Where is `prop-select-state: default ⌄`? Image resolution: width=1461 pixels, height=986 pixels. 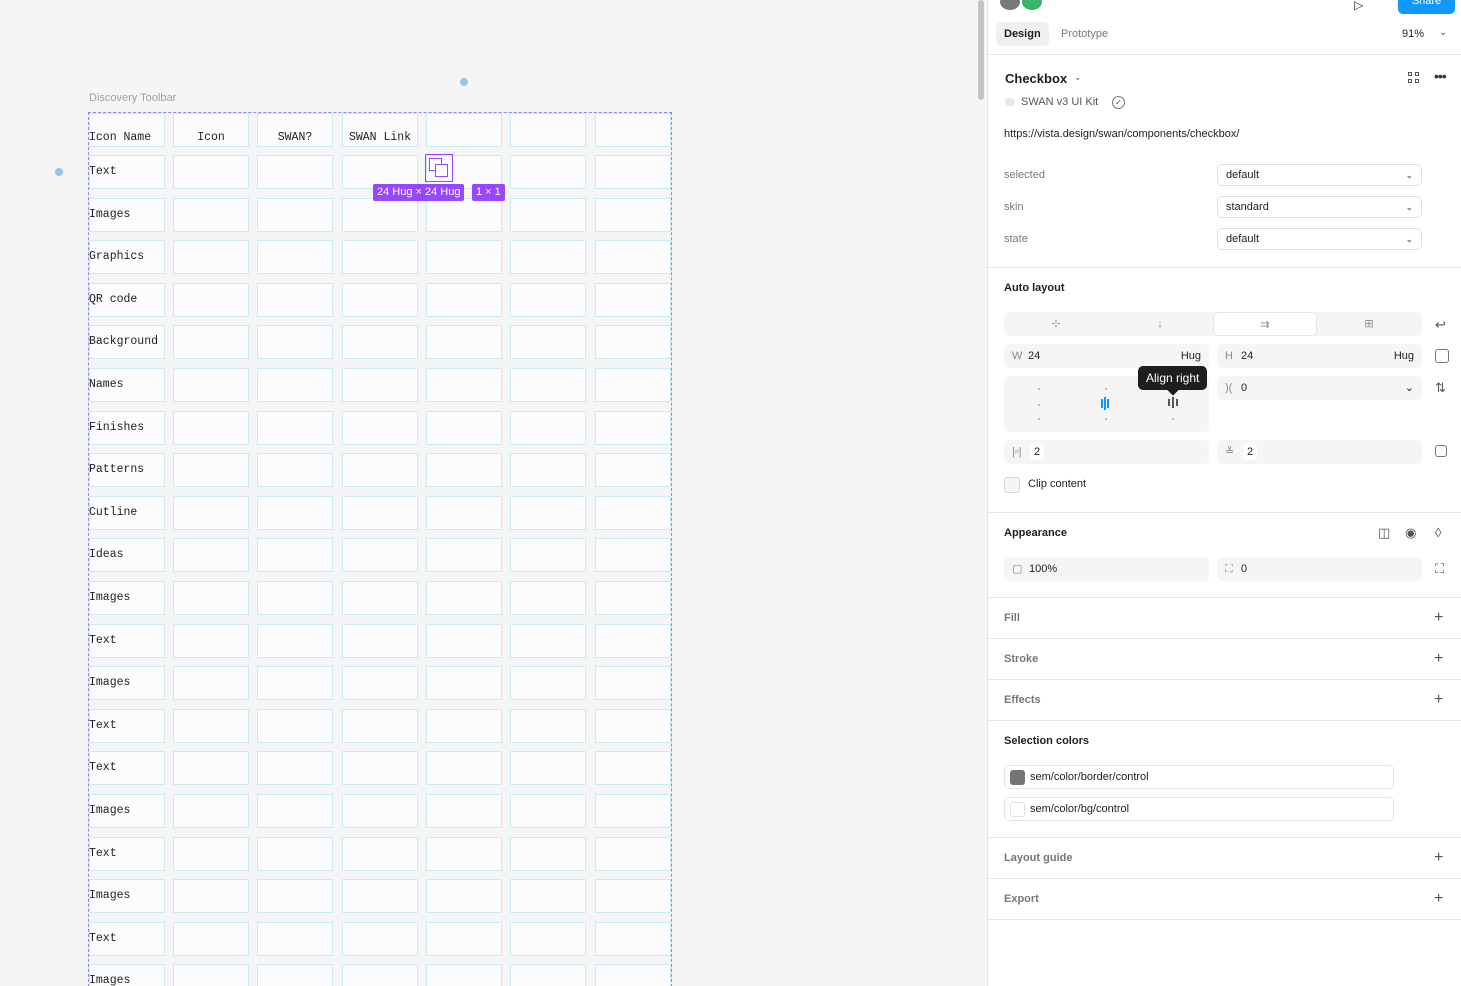
prop-select-state: default ⌄ is located at coordinates (1319, 239).